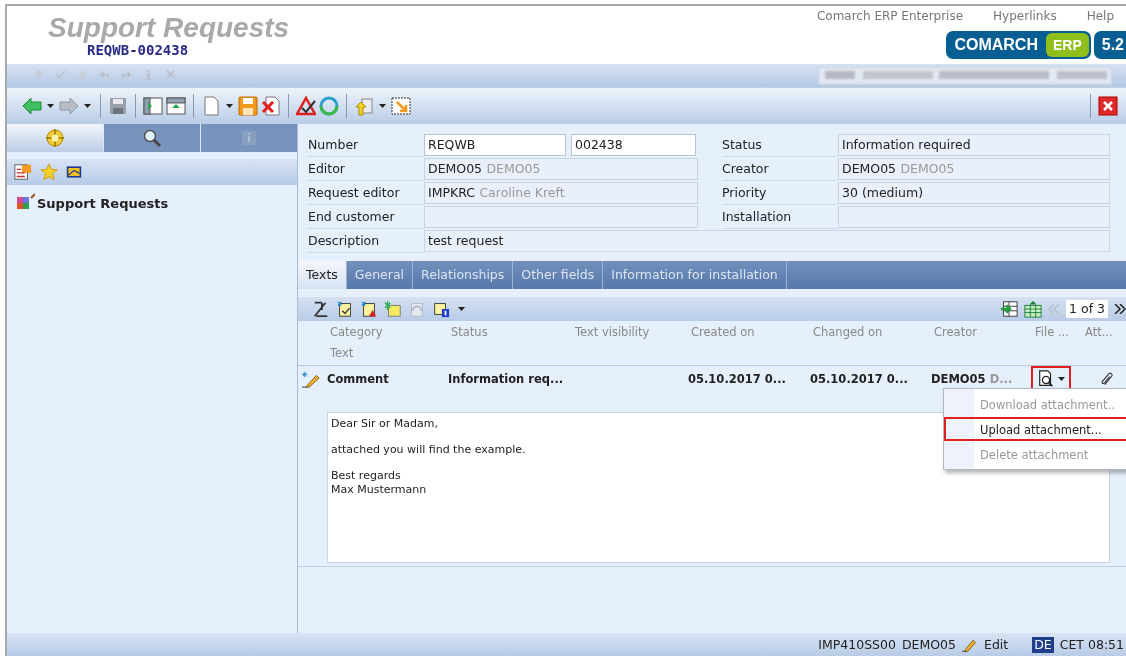  What do you see at coordinates (1109, 45) in the screenshot?
I see `version-badge: 5.2` at bounding box center [1109, 45].